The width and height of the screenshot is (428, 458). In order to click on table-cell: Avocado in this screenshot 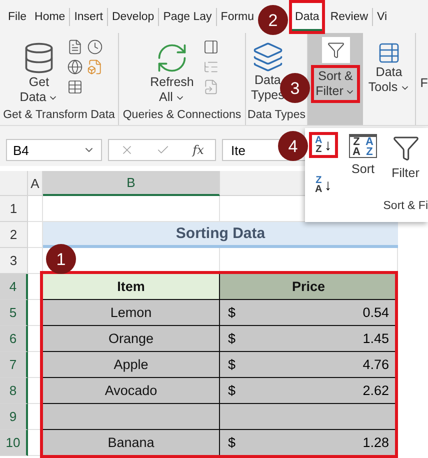, I will do `click(131, 391)`.